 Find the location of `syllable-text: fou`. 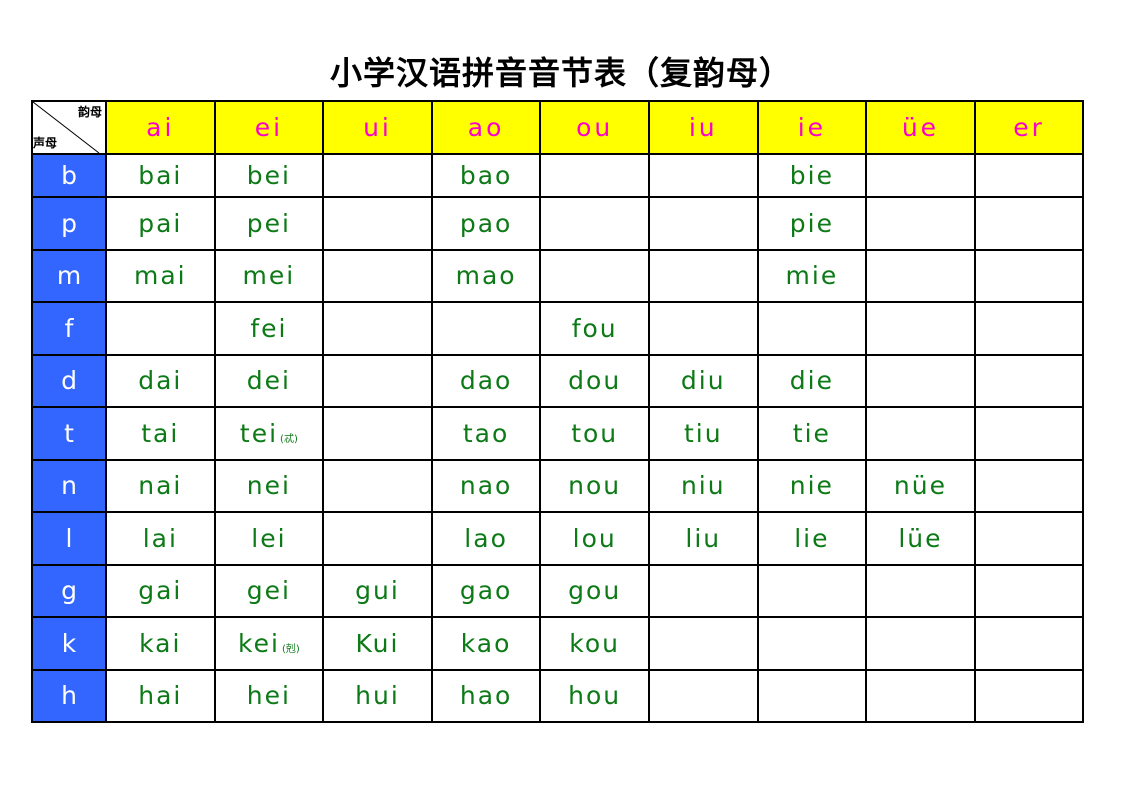

syllable-text: fou is located at coordinates (594, 328).